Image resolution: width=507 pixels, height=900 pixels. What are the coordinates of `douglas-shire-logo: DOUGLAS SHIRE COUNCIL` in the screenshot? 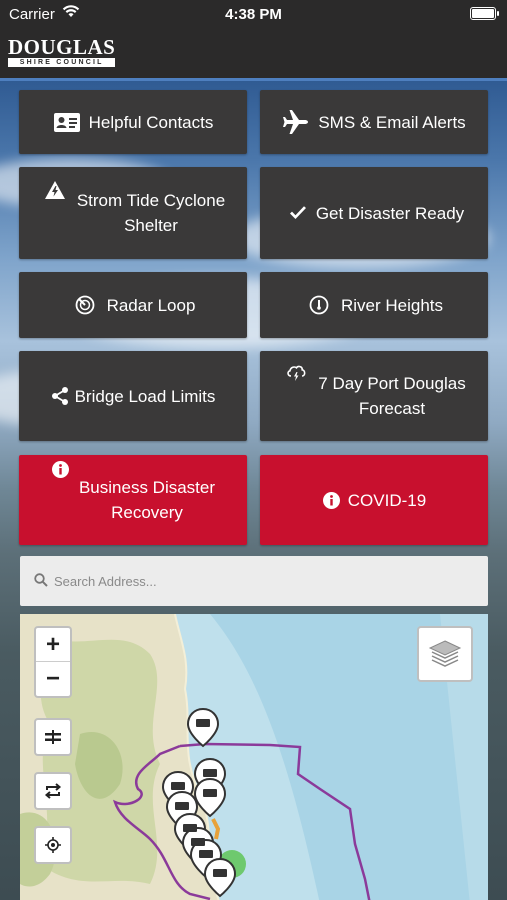 It's located at (62, 51).